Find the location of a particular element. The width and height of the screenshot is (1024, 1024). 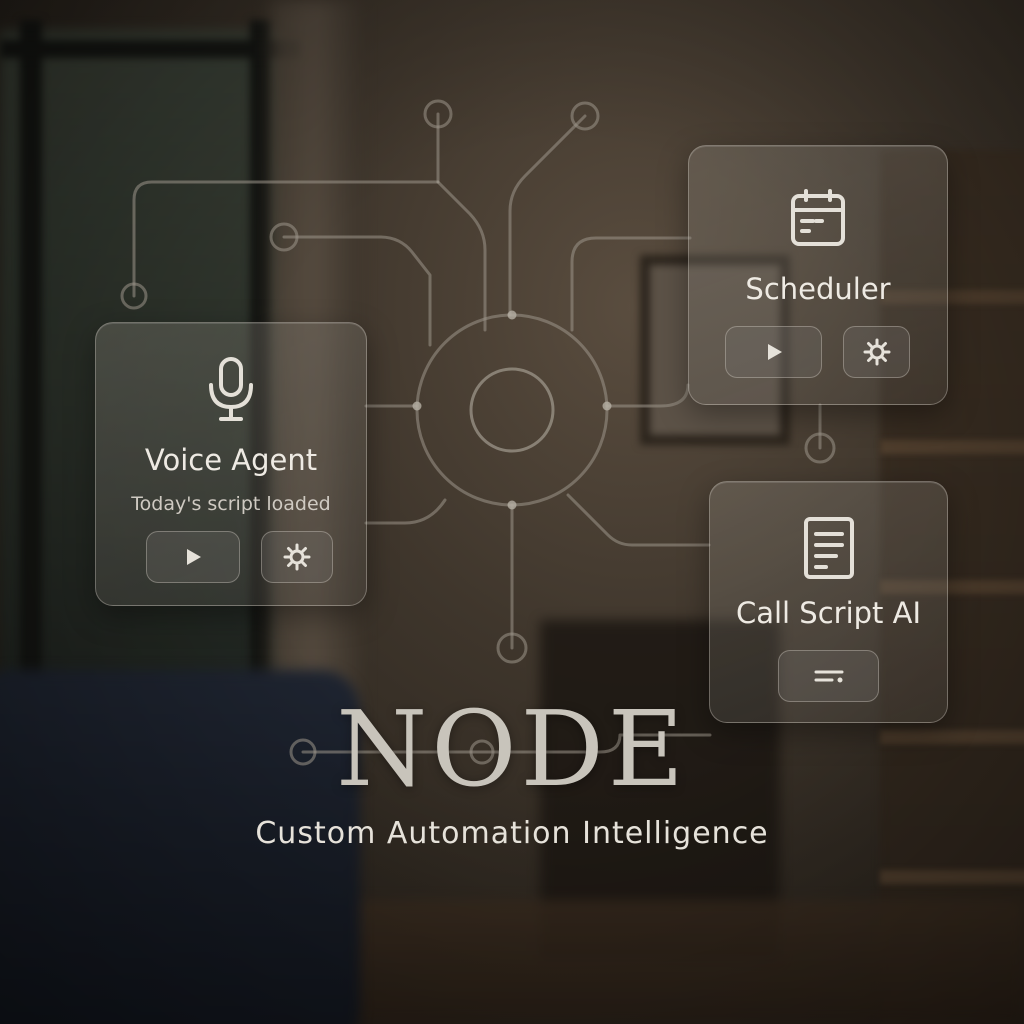

voice-agent-status: Today's script loaded is located at coordinates (231, 504).